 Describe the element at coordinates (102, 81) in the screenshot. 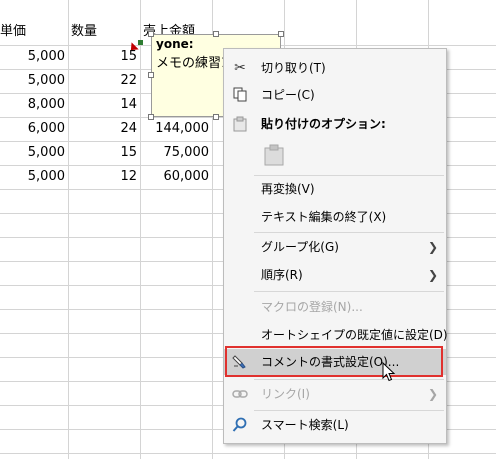

I see `cell-qty: 22` at that location.